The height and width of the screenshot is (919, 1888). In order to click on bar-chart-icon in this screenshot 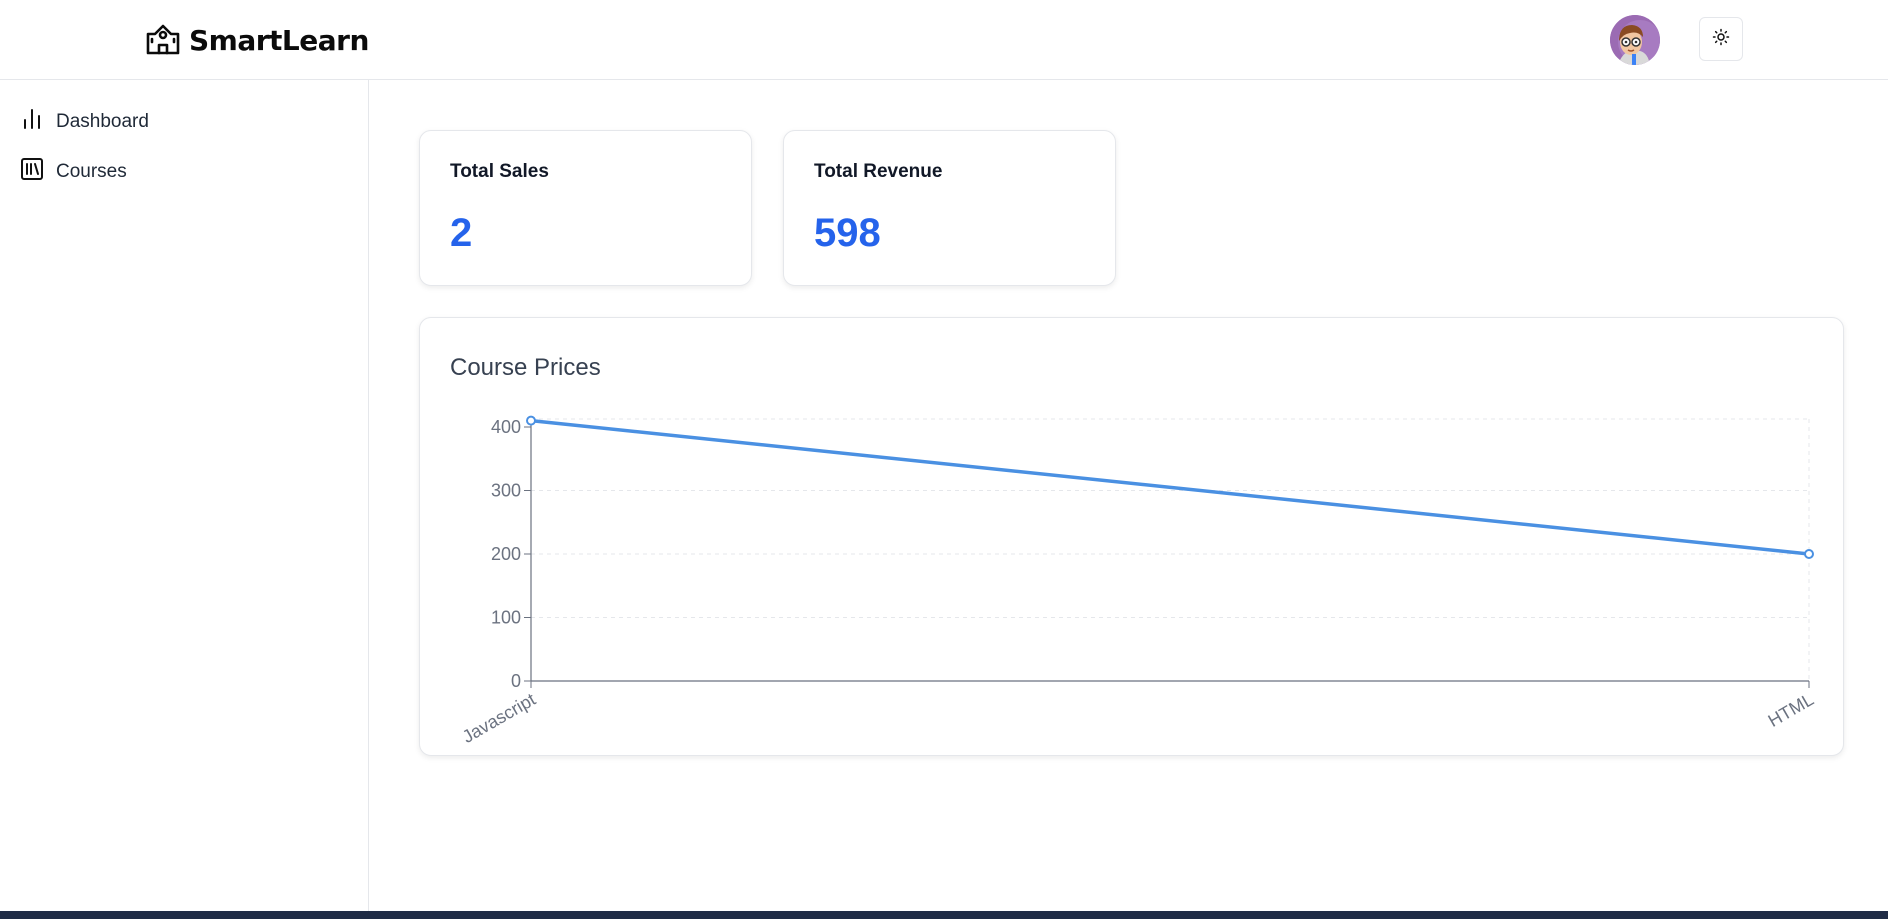, I will do `click(32, 122)`.